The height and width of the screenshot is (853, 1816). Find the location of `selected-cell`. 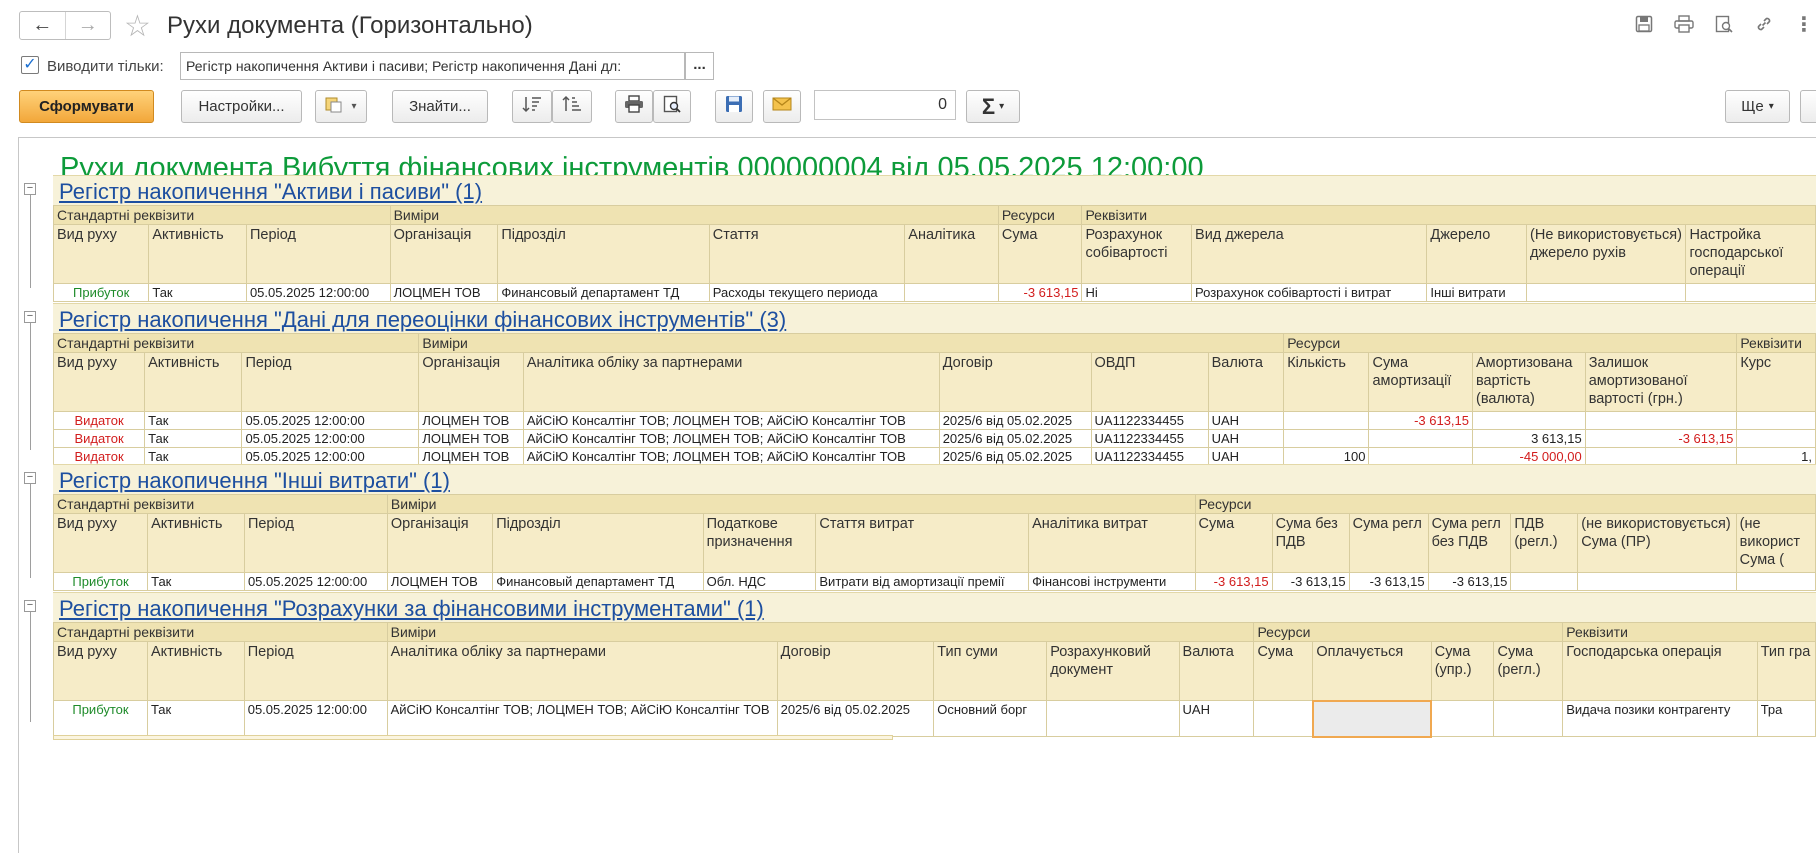

selected-cell is located at coordinates (1372, 718).